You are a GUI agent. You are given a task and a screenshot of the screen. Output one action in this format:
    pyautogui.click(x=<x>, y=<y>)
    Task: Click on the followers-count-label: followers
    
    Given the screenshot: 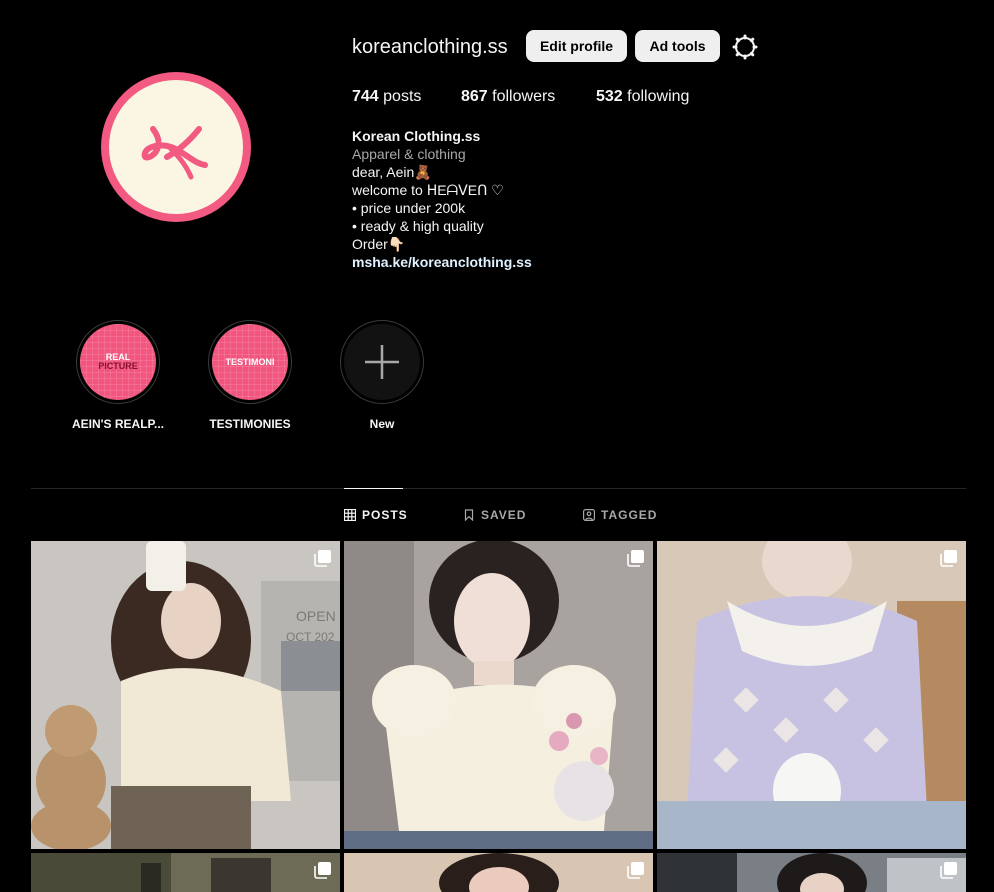 What is the action you would take?
    pyautogui.click(x=524, y=96)
    